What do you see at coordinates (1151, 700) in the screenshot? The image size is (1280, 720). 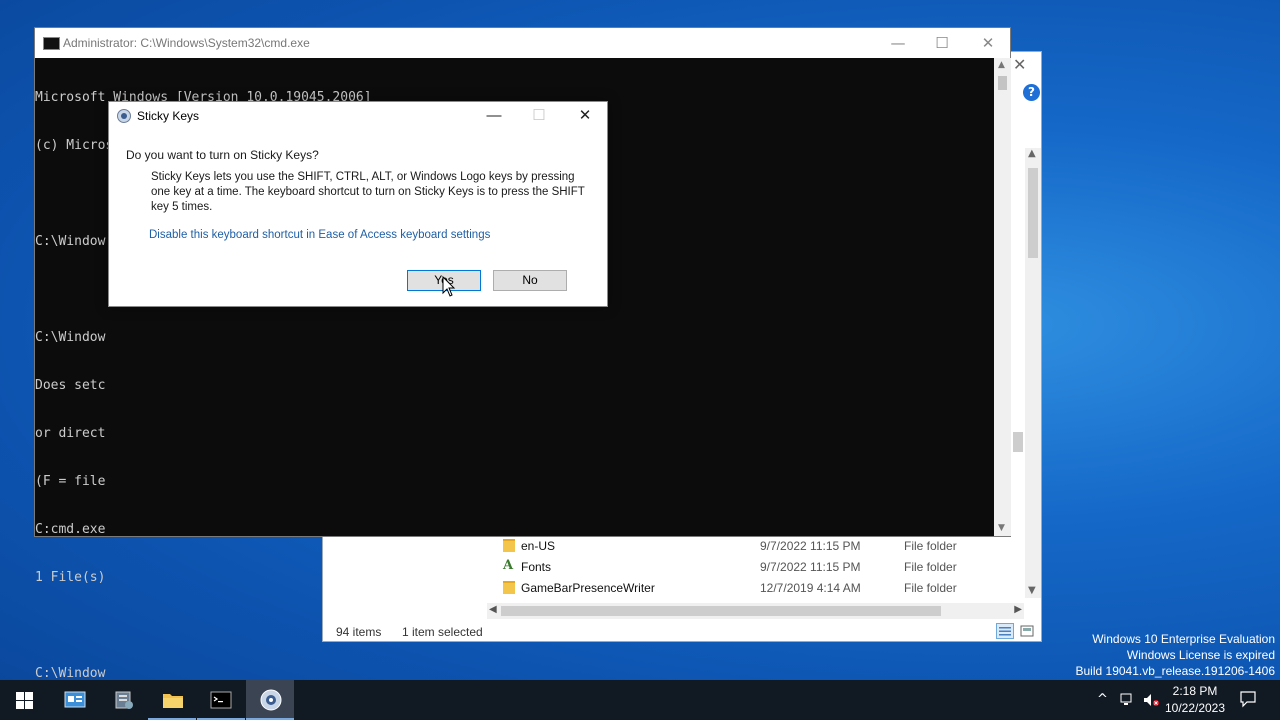 I see `volume-muted-icon` at bounding box center [1151, 700].